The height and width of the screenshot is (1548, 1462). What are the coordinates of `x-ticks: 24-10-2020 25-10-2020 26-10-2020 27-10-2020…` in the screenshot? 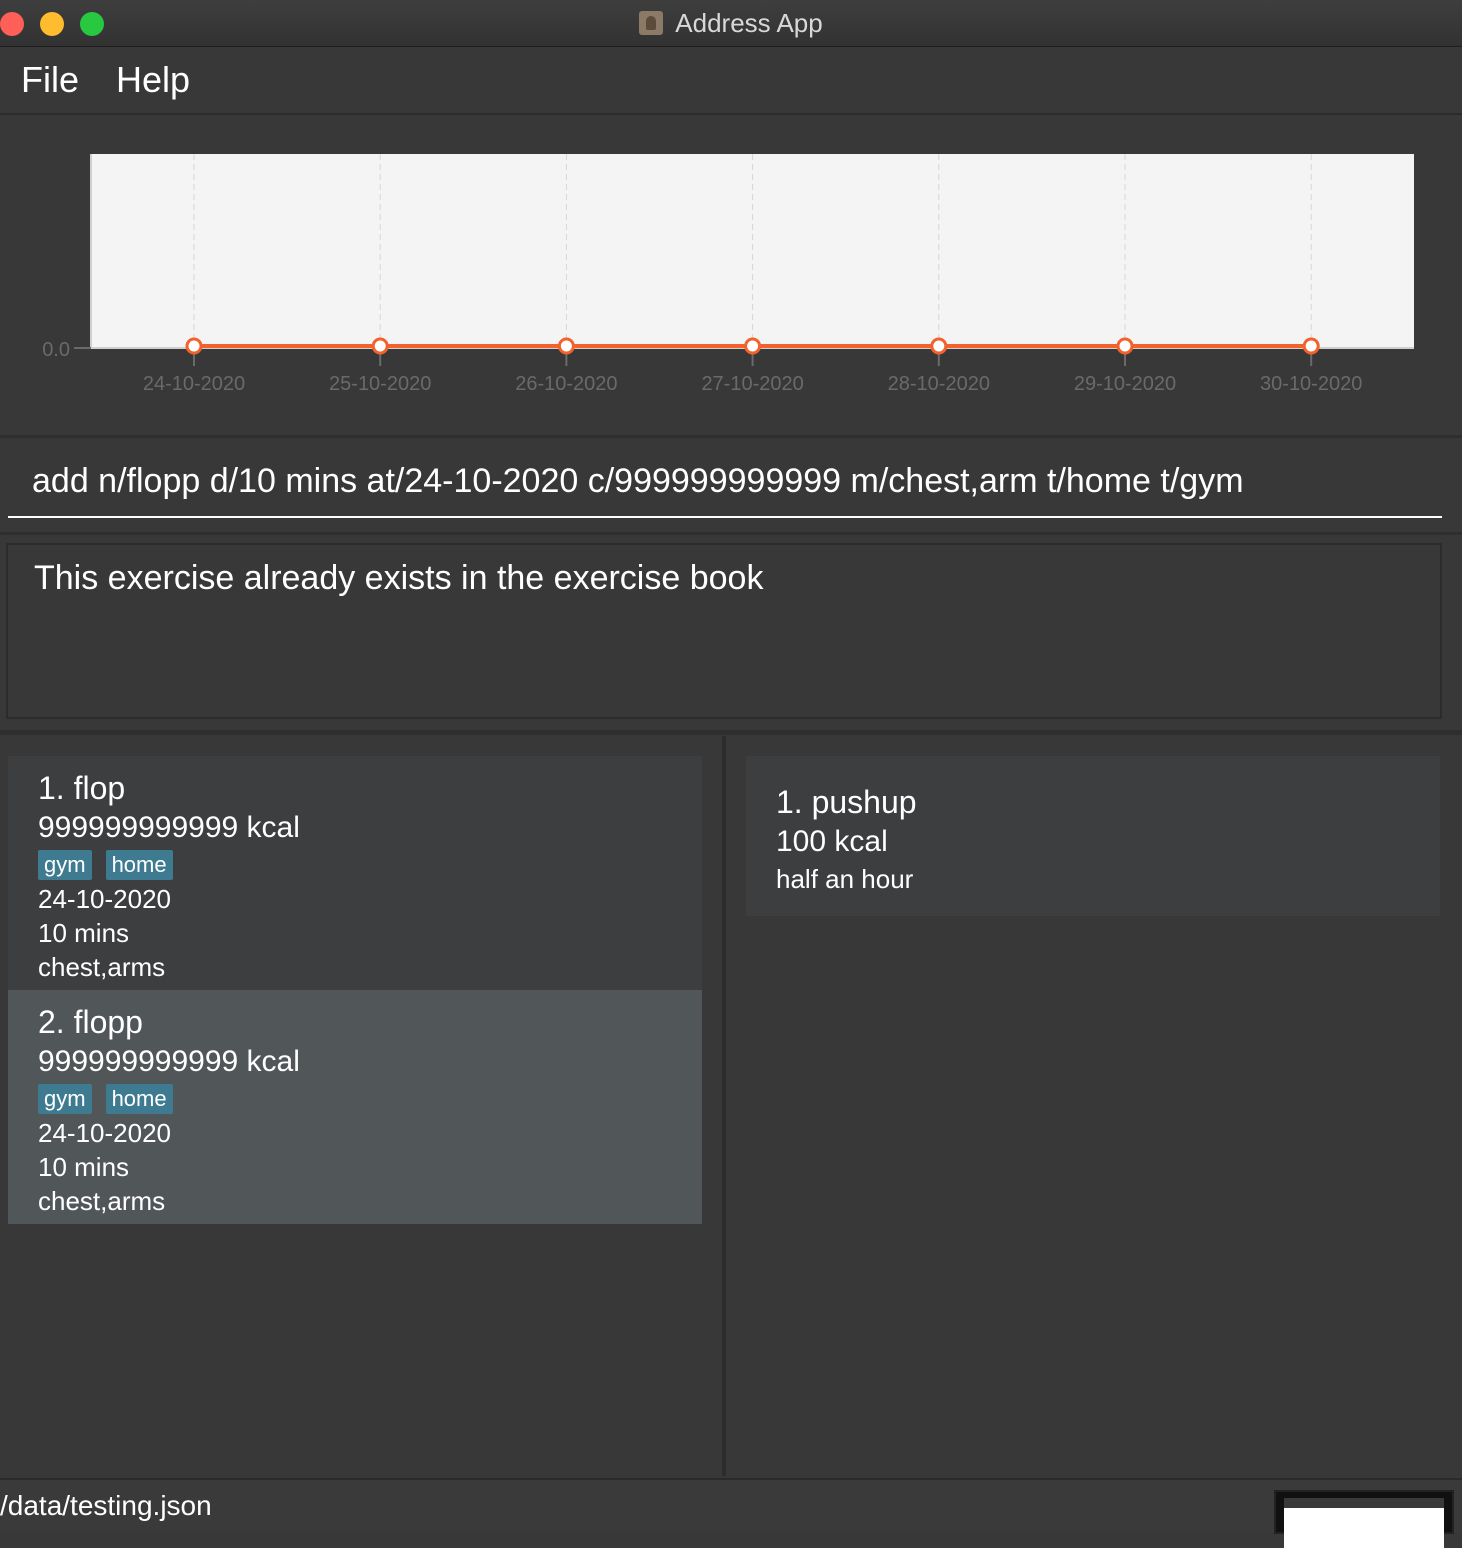 It's located at (752, 371).